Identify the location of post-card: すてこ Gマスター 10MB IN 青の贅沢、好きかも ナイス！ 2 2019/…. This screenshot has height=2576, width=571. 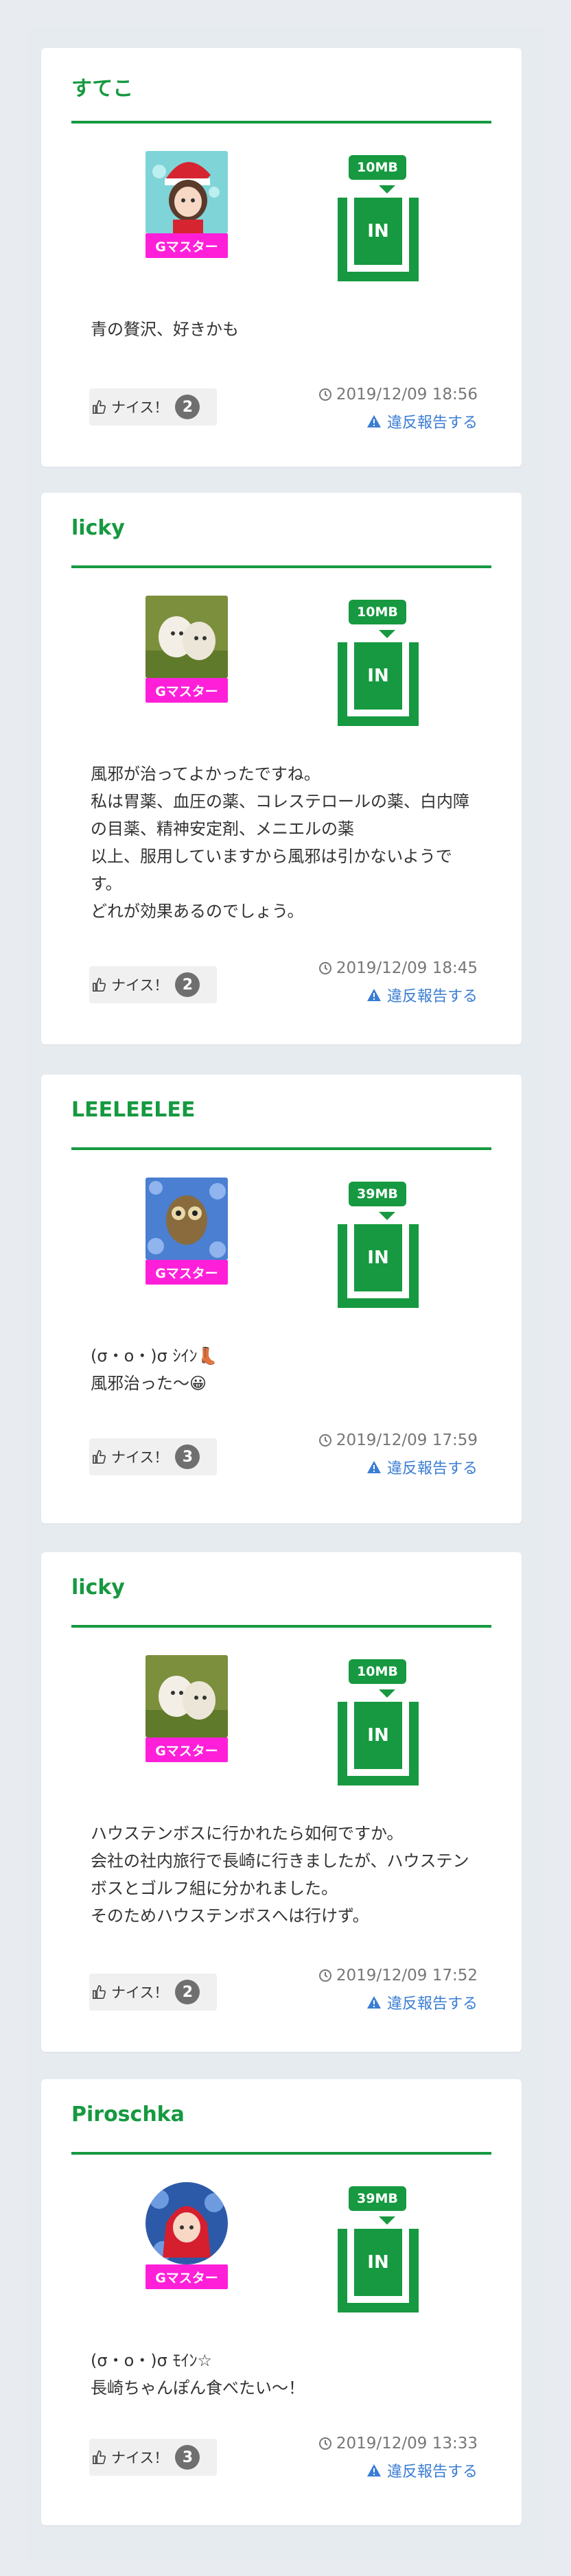
(281, 257).